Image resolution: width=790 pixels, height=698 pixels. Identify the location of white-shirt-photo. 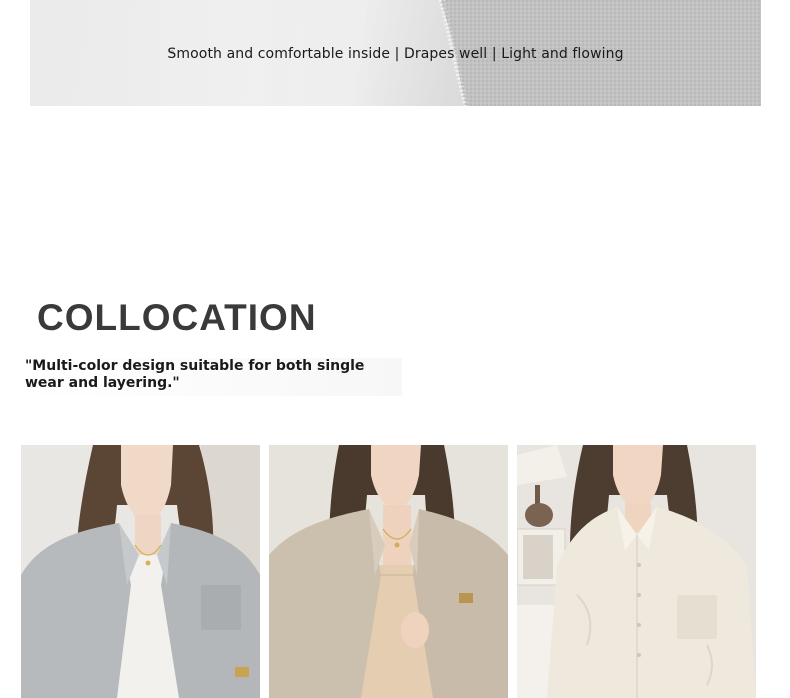
(636, 571).